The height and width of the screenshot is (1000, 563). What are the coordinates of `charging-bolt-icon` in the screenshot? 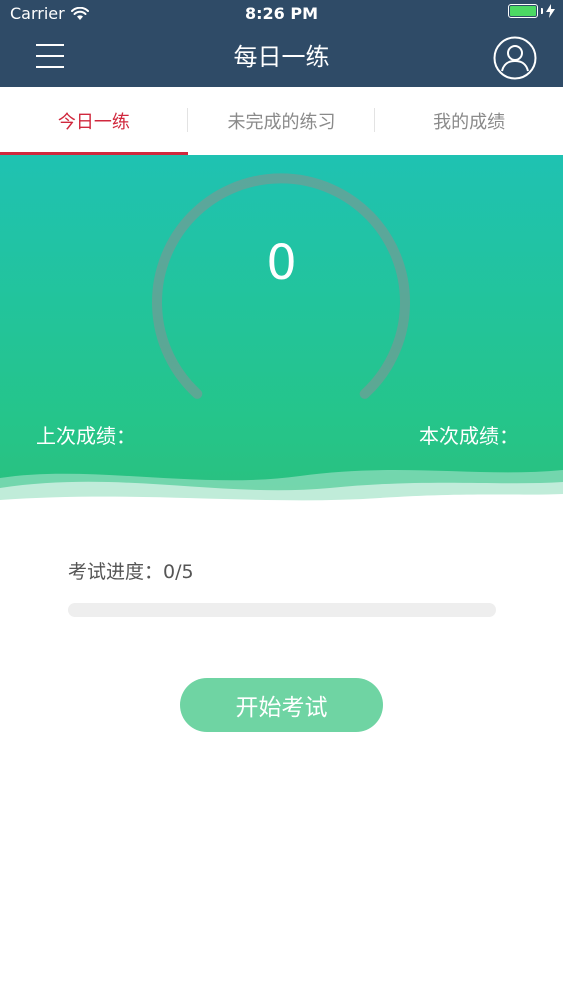 It's located at (550, 11).